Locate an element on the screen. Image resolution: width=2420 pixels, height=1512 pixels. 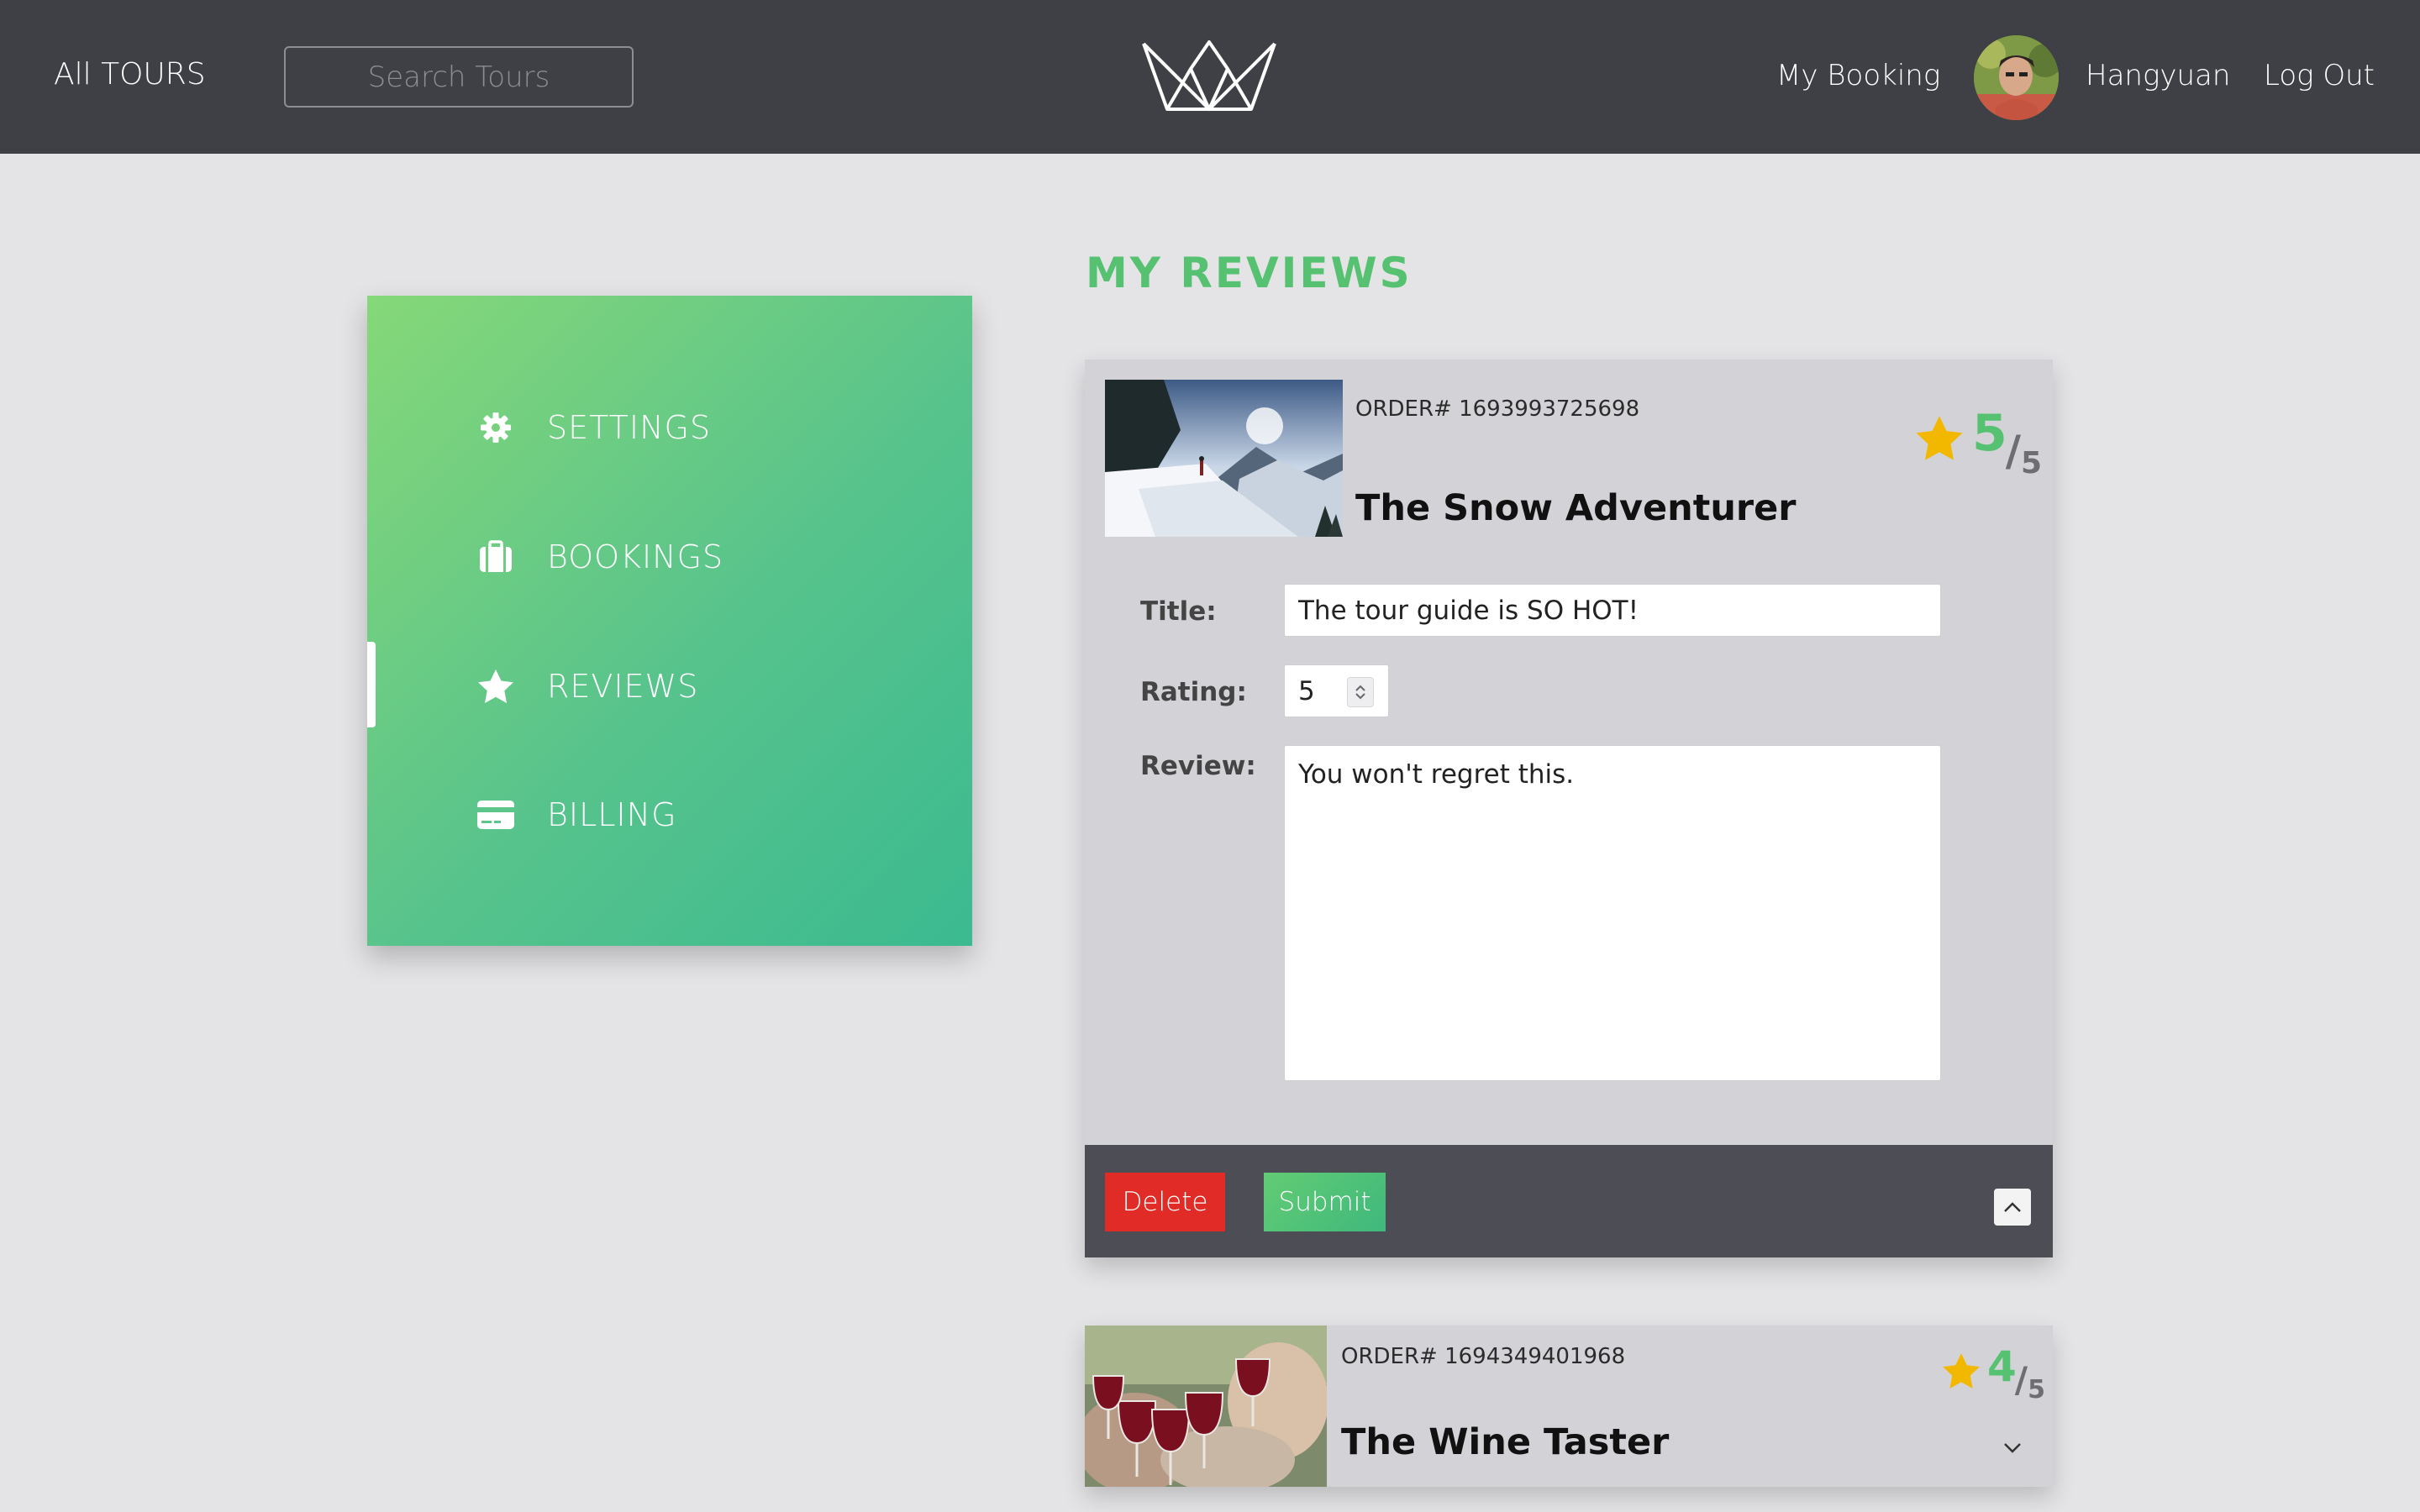
credit-card-icon is located at coordinates (496, 814).